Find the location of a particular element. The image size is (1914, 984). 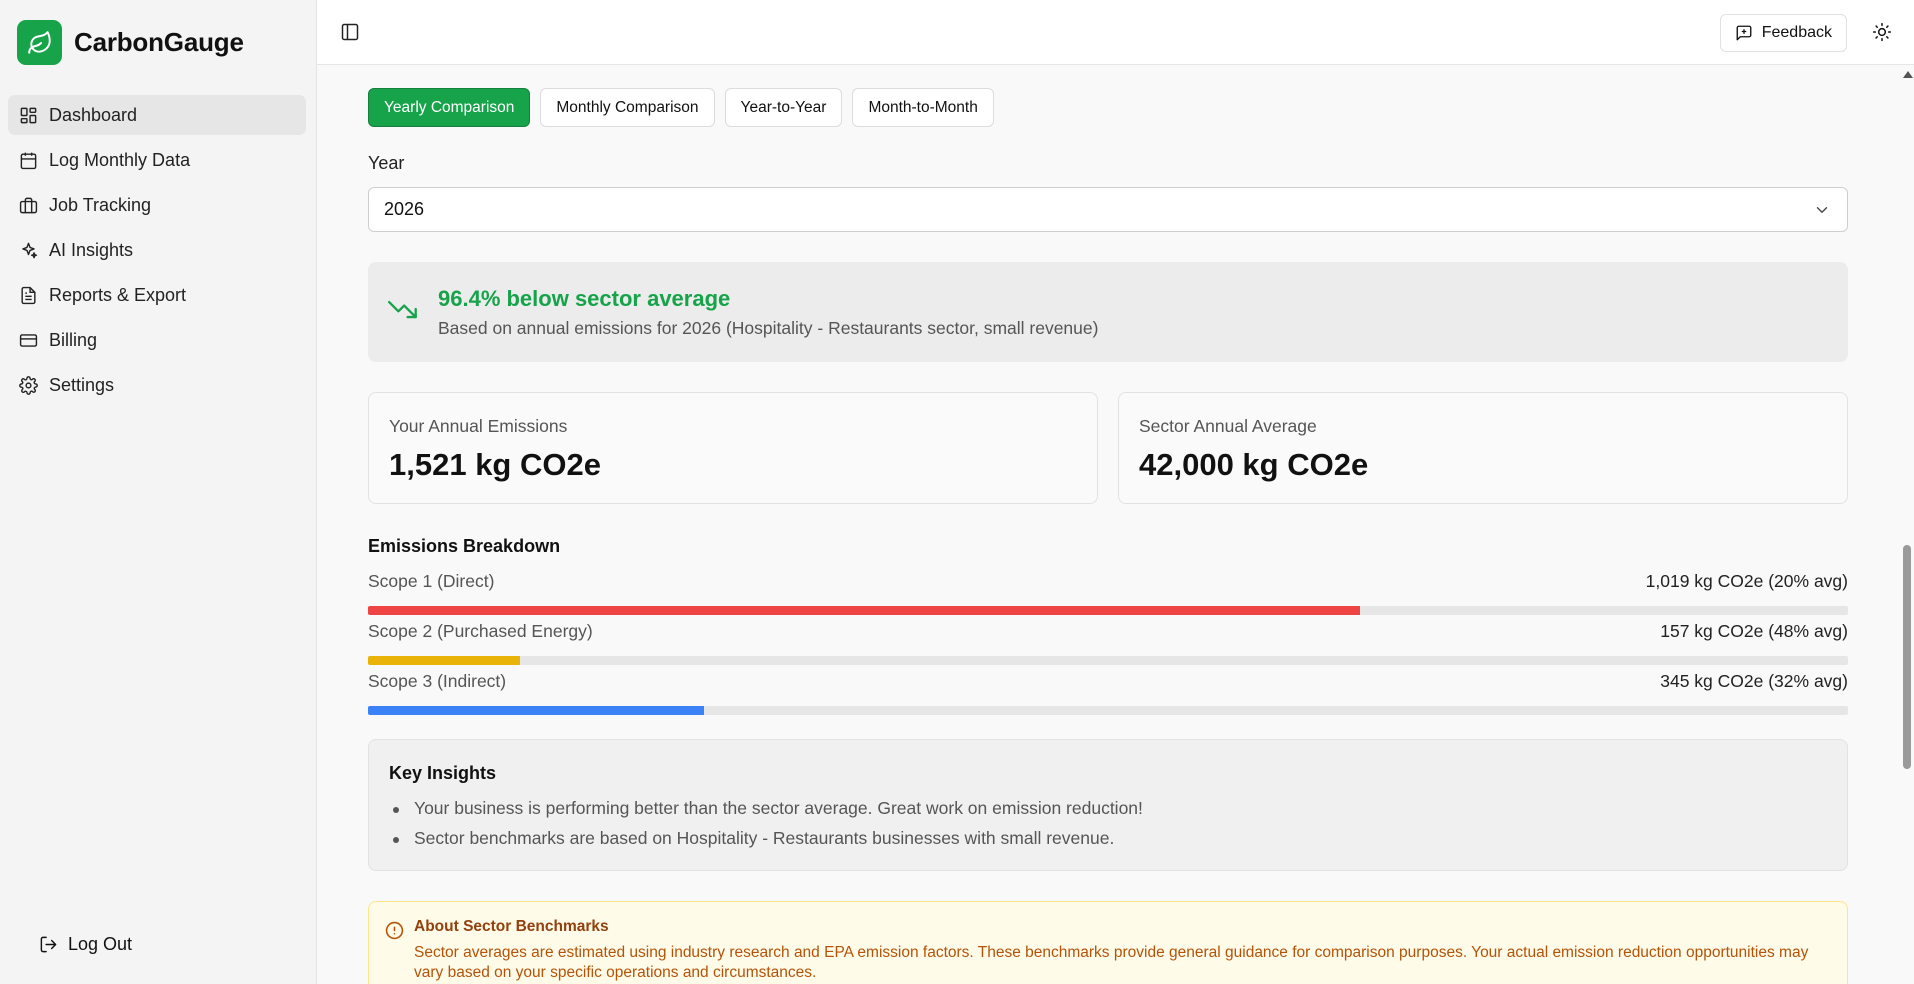

scope-name: Scope 3 (Indirect) is located at coordinates (437, 681).